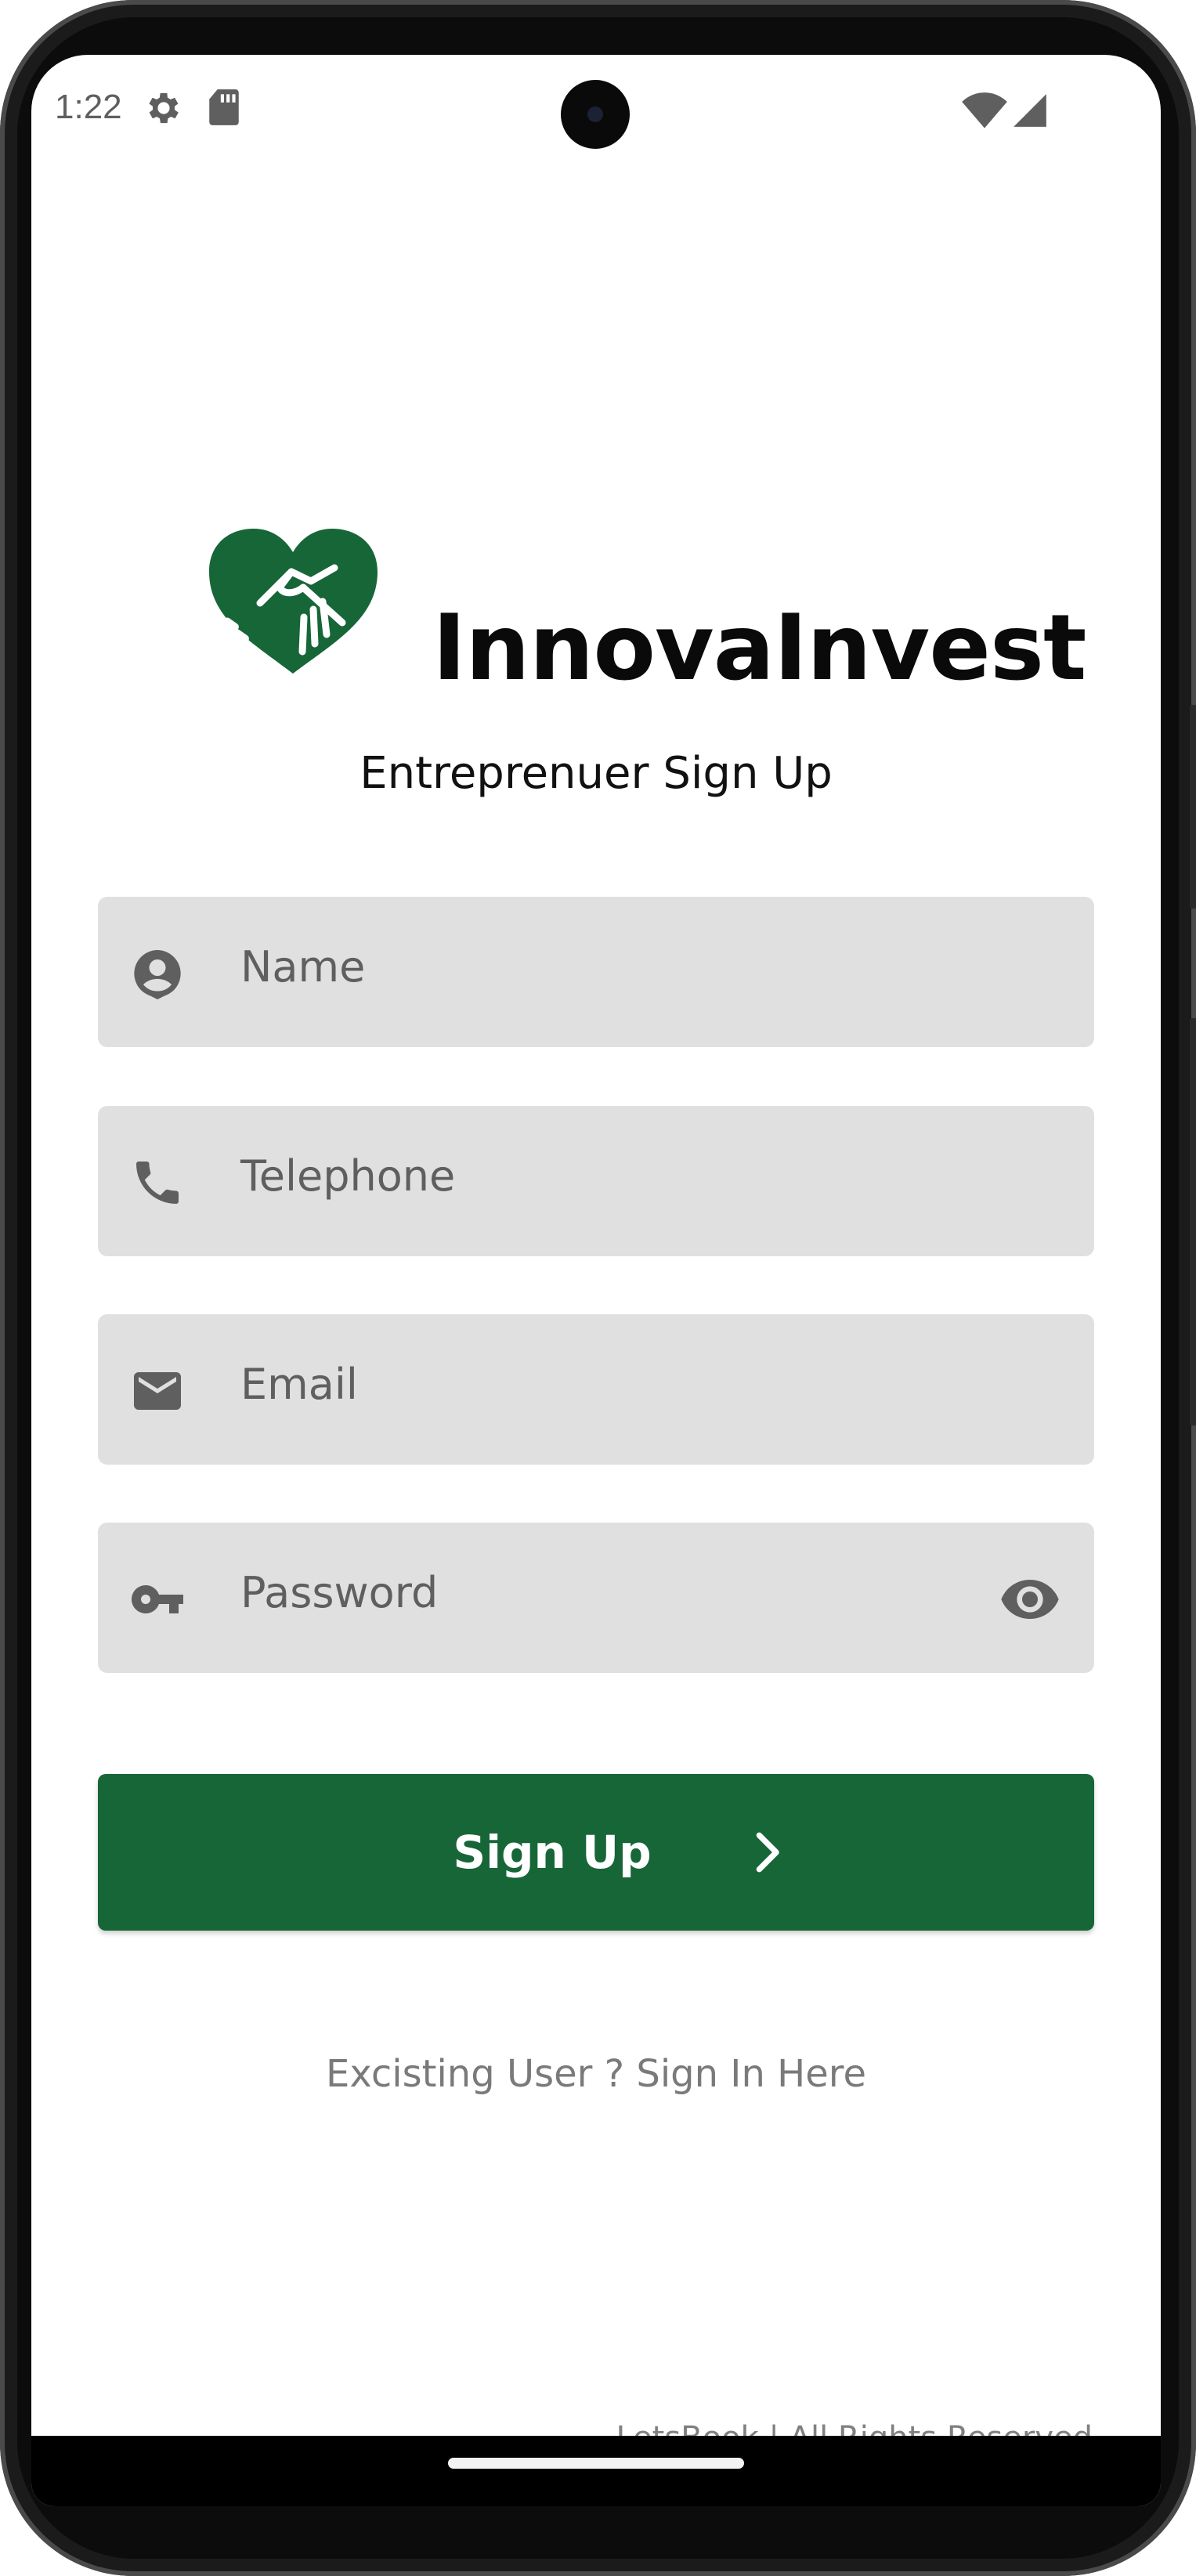  What do you see at coordinates (552, 1852) in the screenshot?
I see `sign-up-label: Sign Up` at bounding box center [552, 1852].